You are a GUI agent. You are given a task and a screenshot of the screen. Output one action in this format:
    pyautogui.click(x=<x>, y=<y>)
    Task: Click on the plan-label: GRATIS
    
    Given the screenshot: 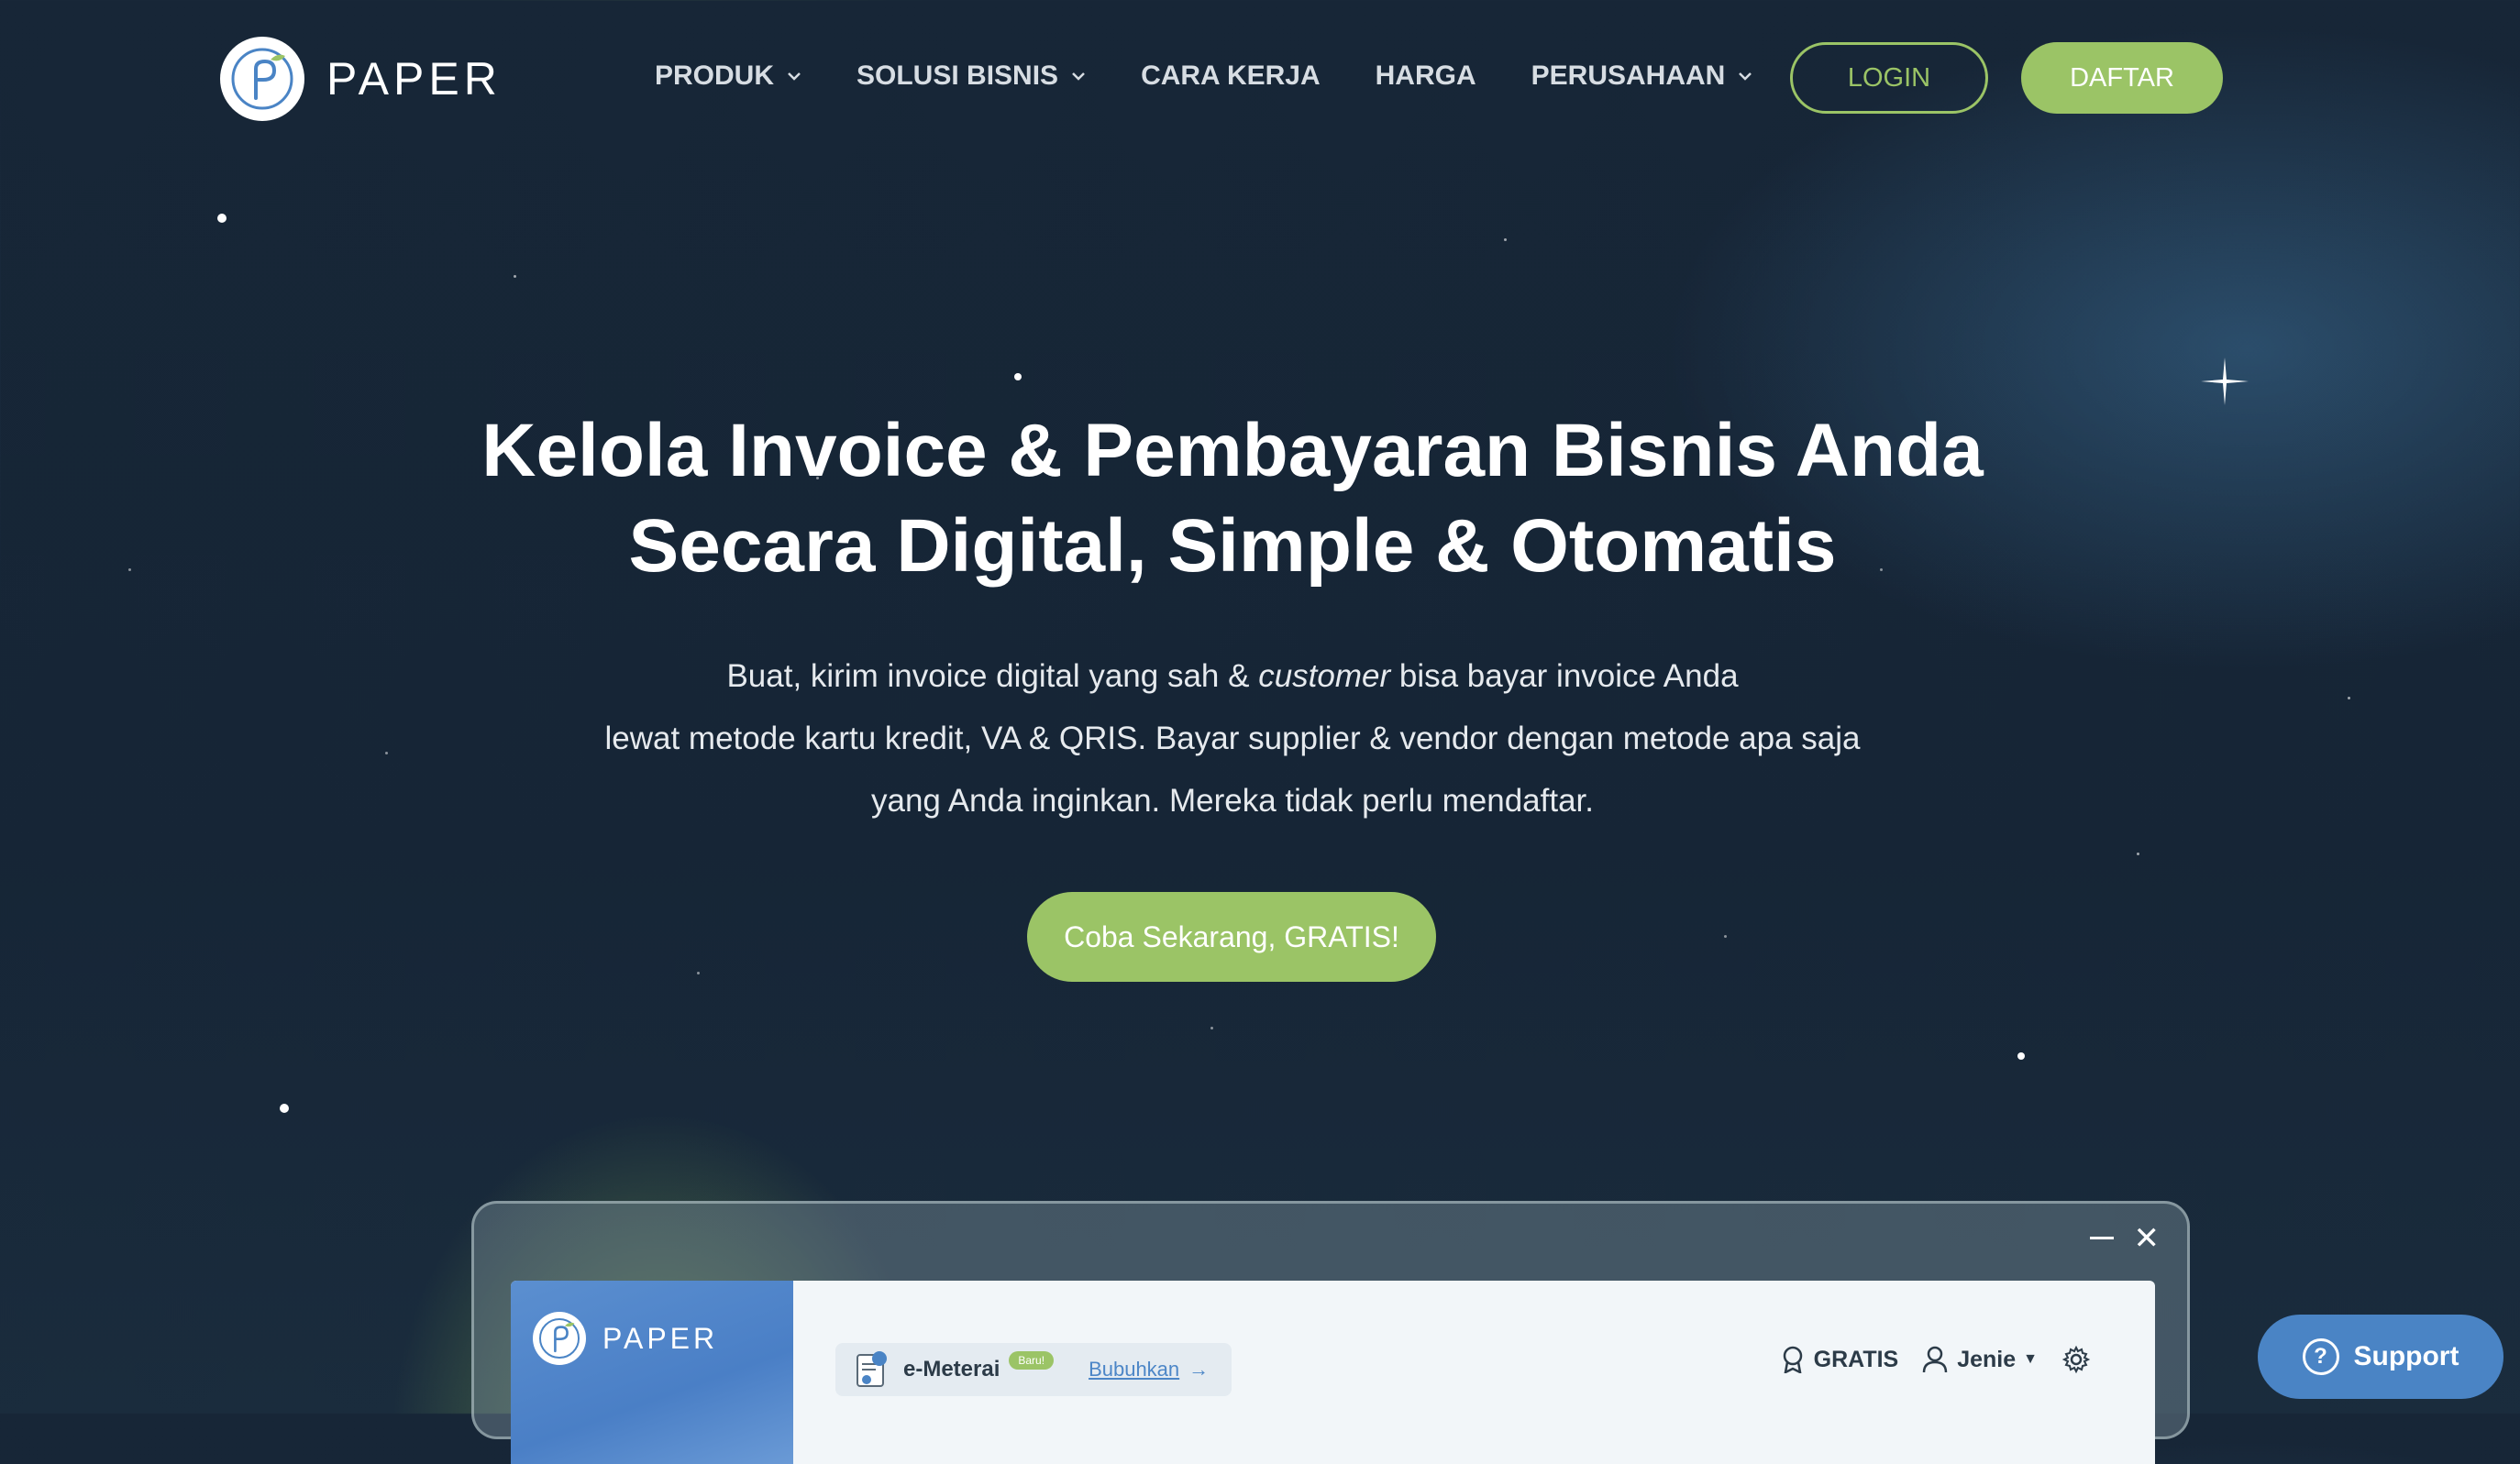 What is the action you would take?
    pyautogui.click(x=1856, y=1359)
    